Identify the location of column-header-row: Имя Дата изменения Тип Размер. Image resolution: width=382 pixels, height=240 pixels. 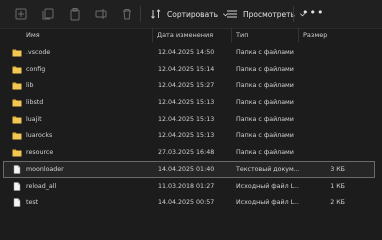
(191, 35).